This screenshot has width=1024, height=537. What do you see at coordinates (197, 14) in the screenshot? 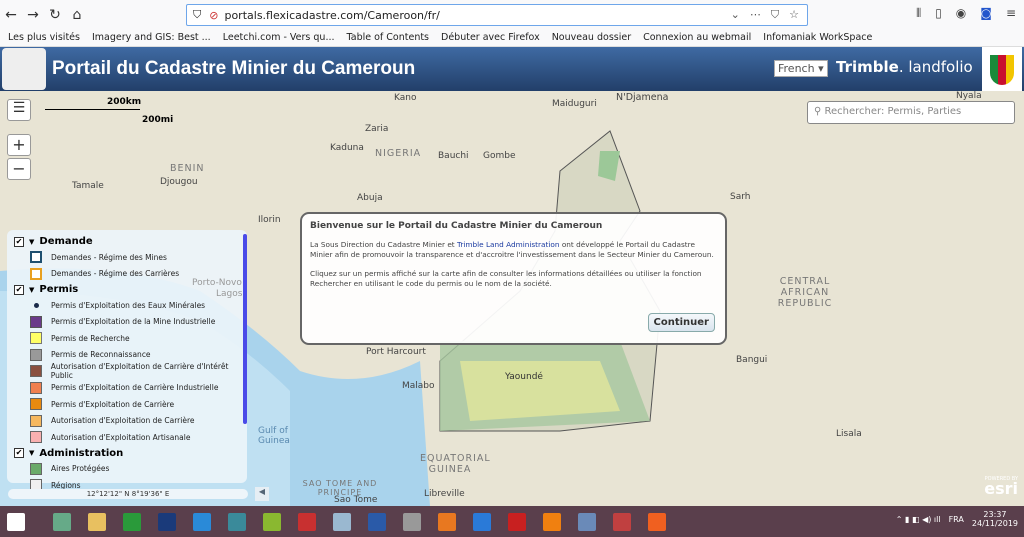
I see `shield-icon: ⛉` at bounding box center [197, 14].